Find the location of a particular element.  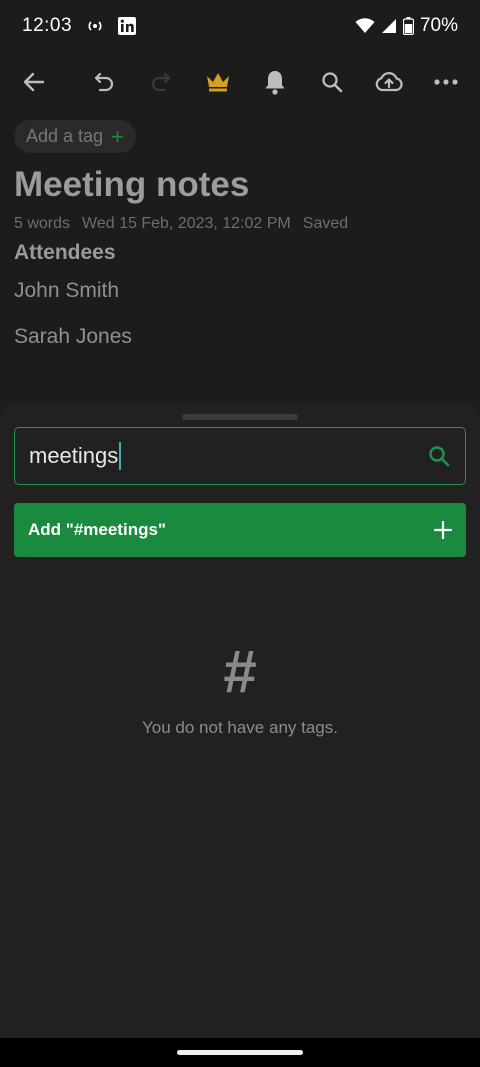

save-status: Saved is located at coordinates (325, 223).